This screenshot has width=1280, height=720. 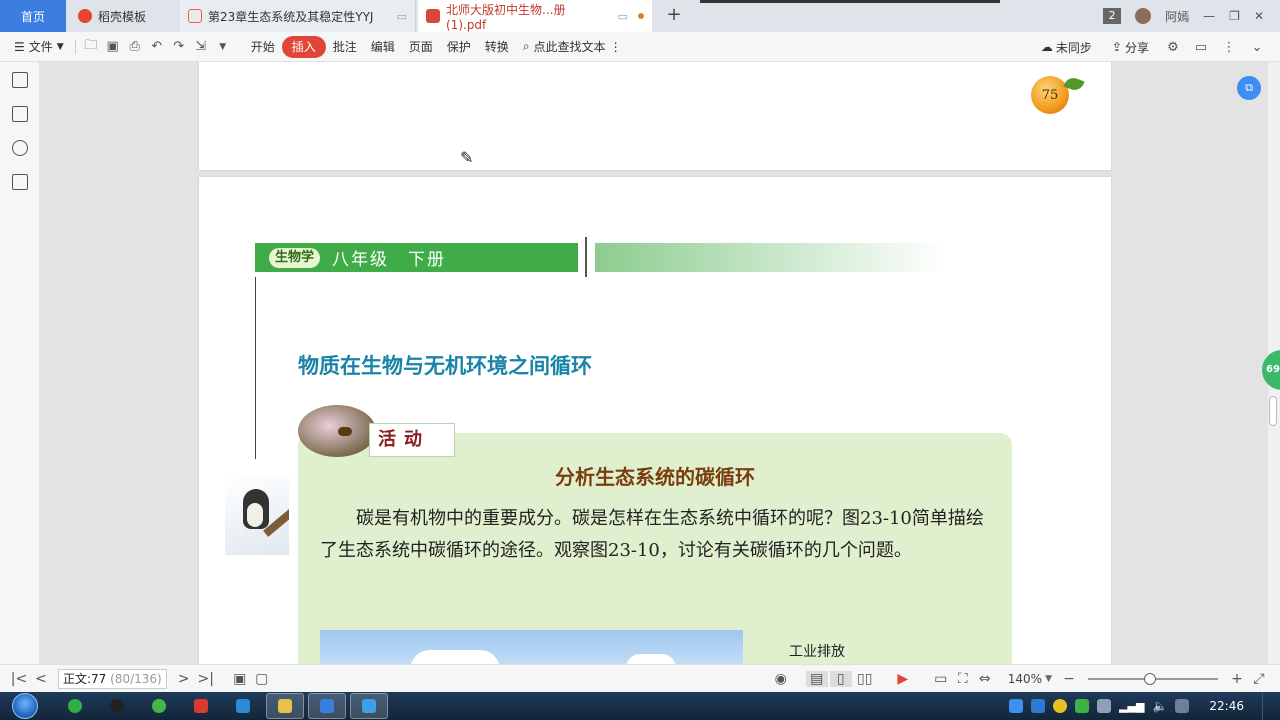 What do you see at coordinates (263, 47) in the screenshot?
I see `menu-start: 开始` at bounding box center [263, 47].